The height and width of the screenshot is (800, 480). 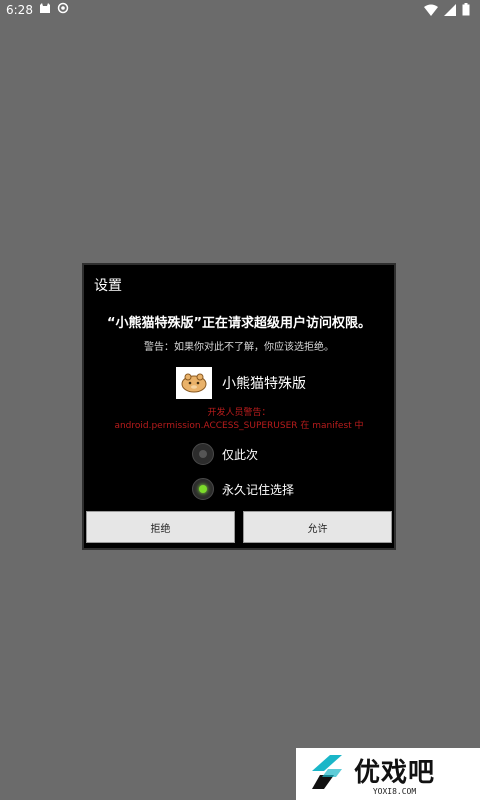 I want to click on option-remember: 永久记住选择, so click(x=243, y=489).